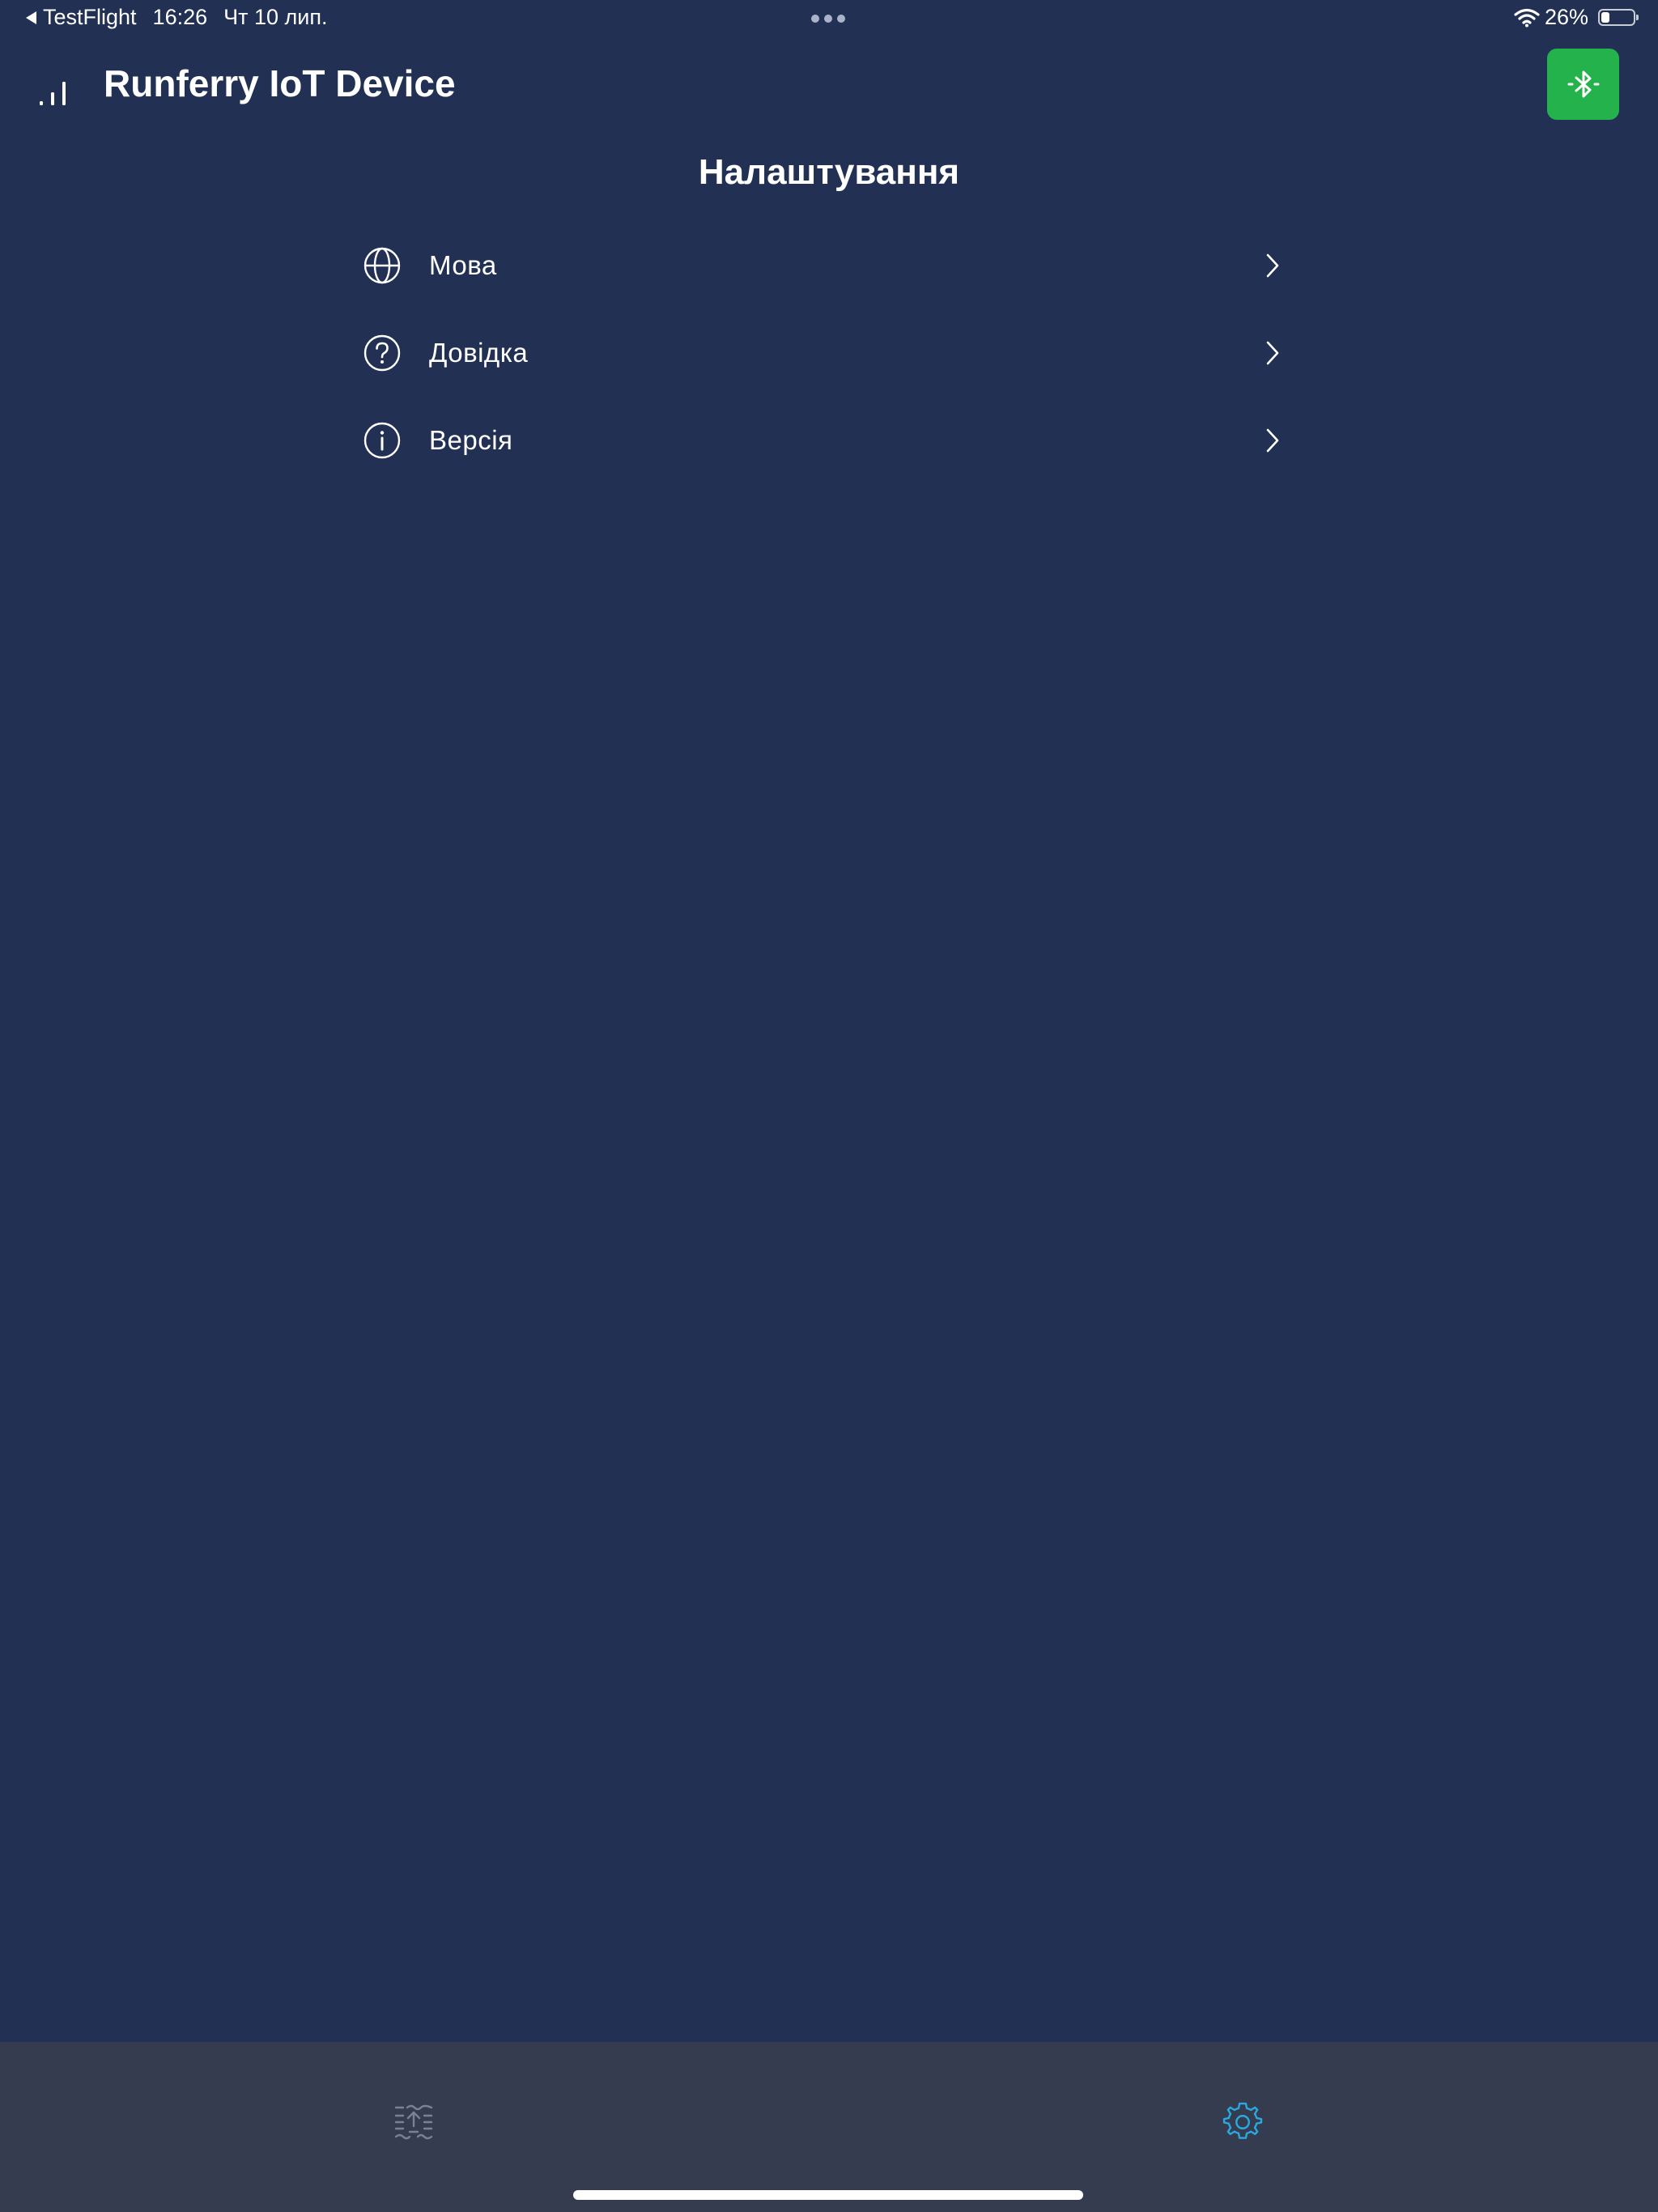 This screenshot has width=1658, height=2212. I want to click on status-bar: TestFlight 16:26 Чт 10 лип. 26%, so click(829, 19).